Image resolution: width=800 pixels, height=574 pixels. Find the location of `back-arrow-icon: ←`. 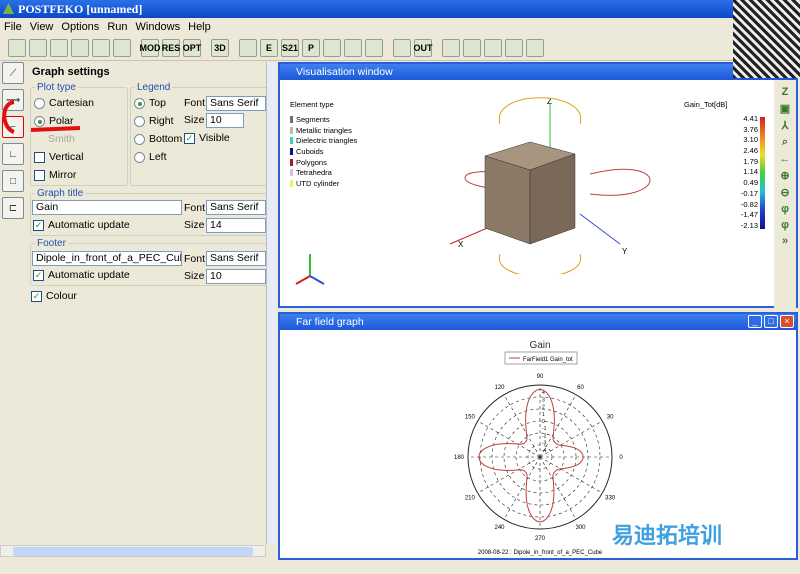

back-arrow-icon: ← is located at coordinates (785, 159).